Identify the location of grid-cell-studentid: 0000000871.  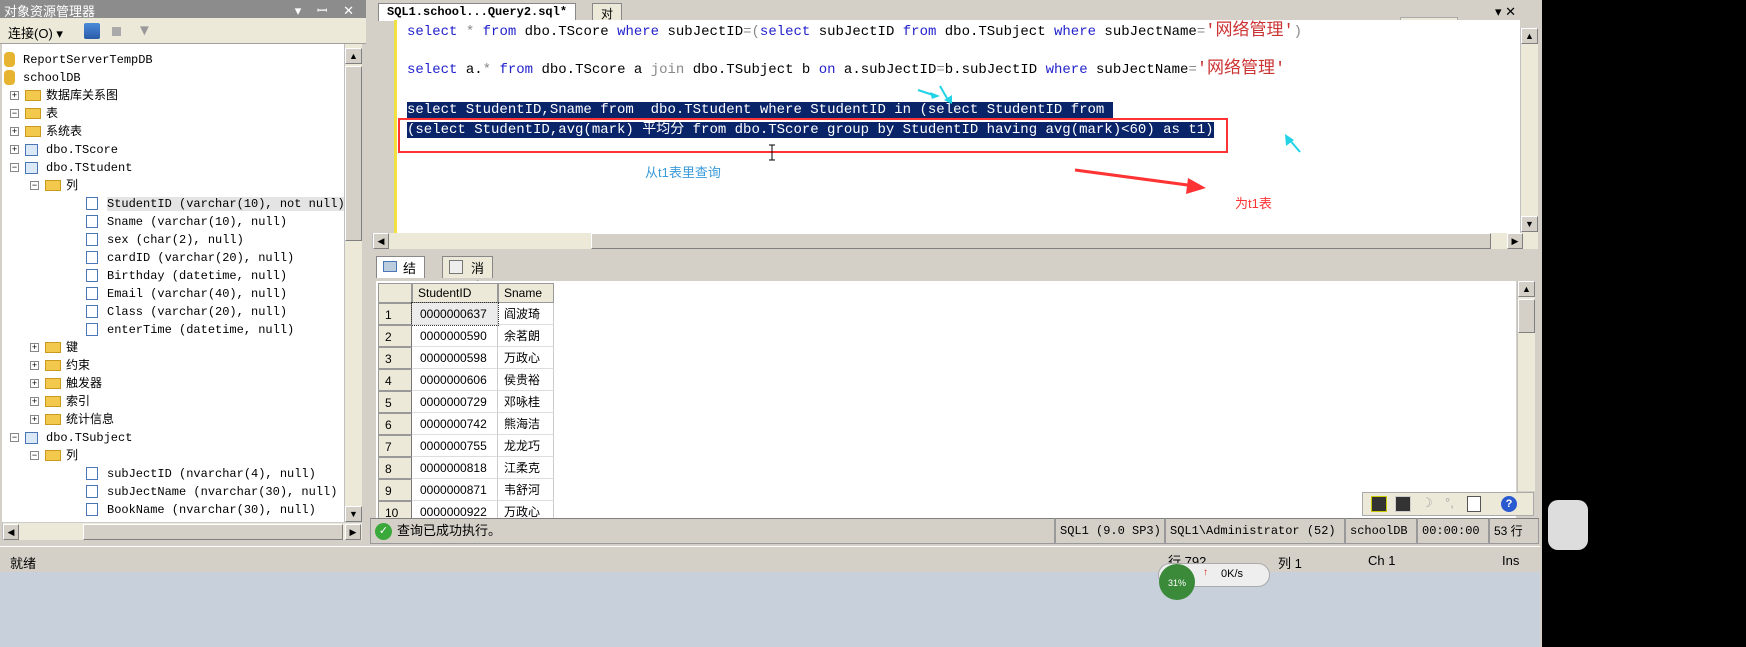
(455, 490).